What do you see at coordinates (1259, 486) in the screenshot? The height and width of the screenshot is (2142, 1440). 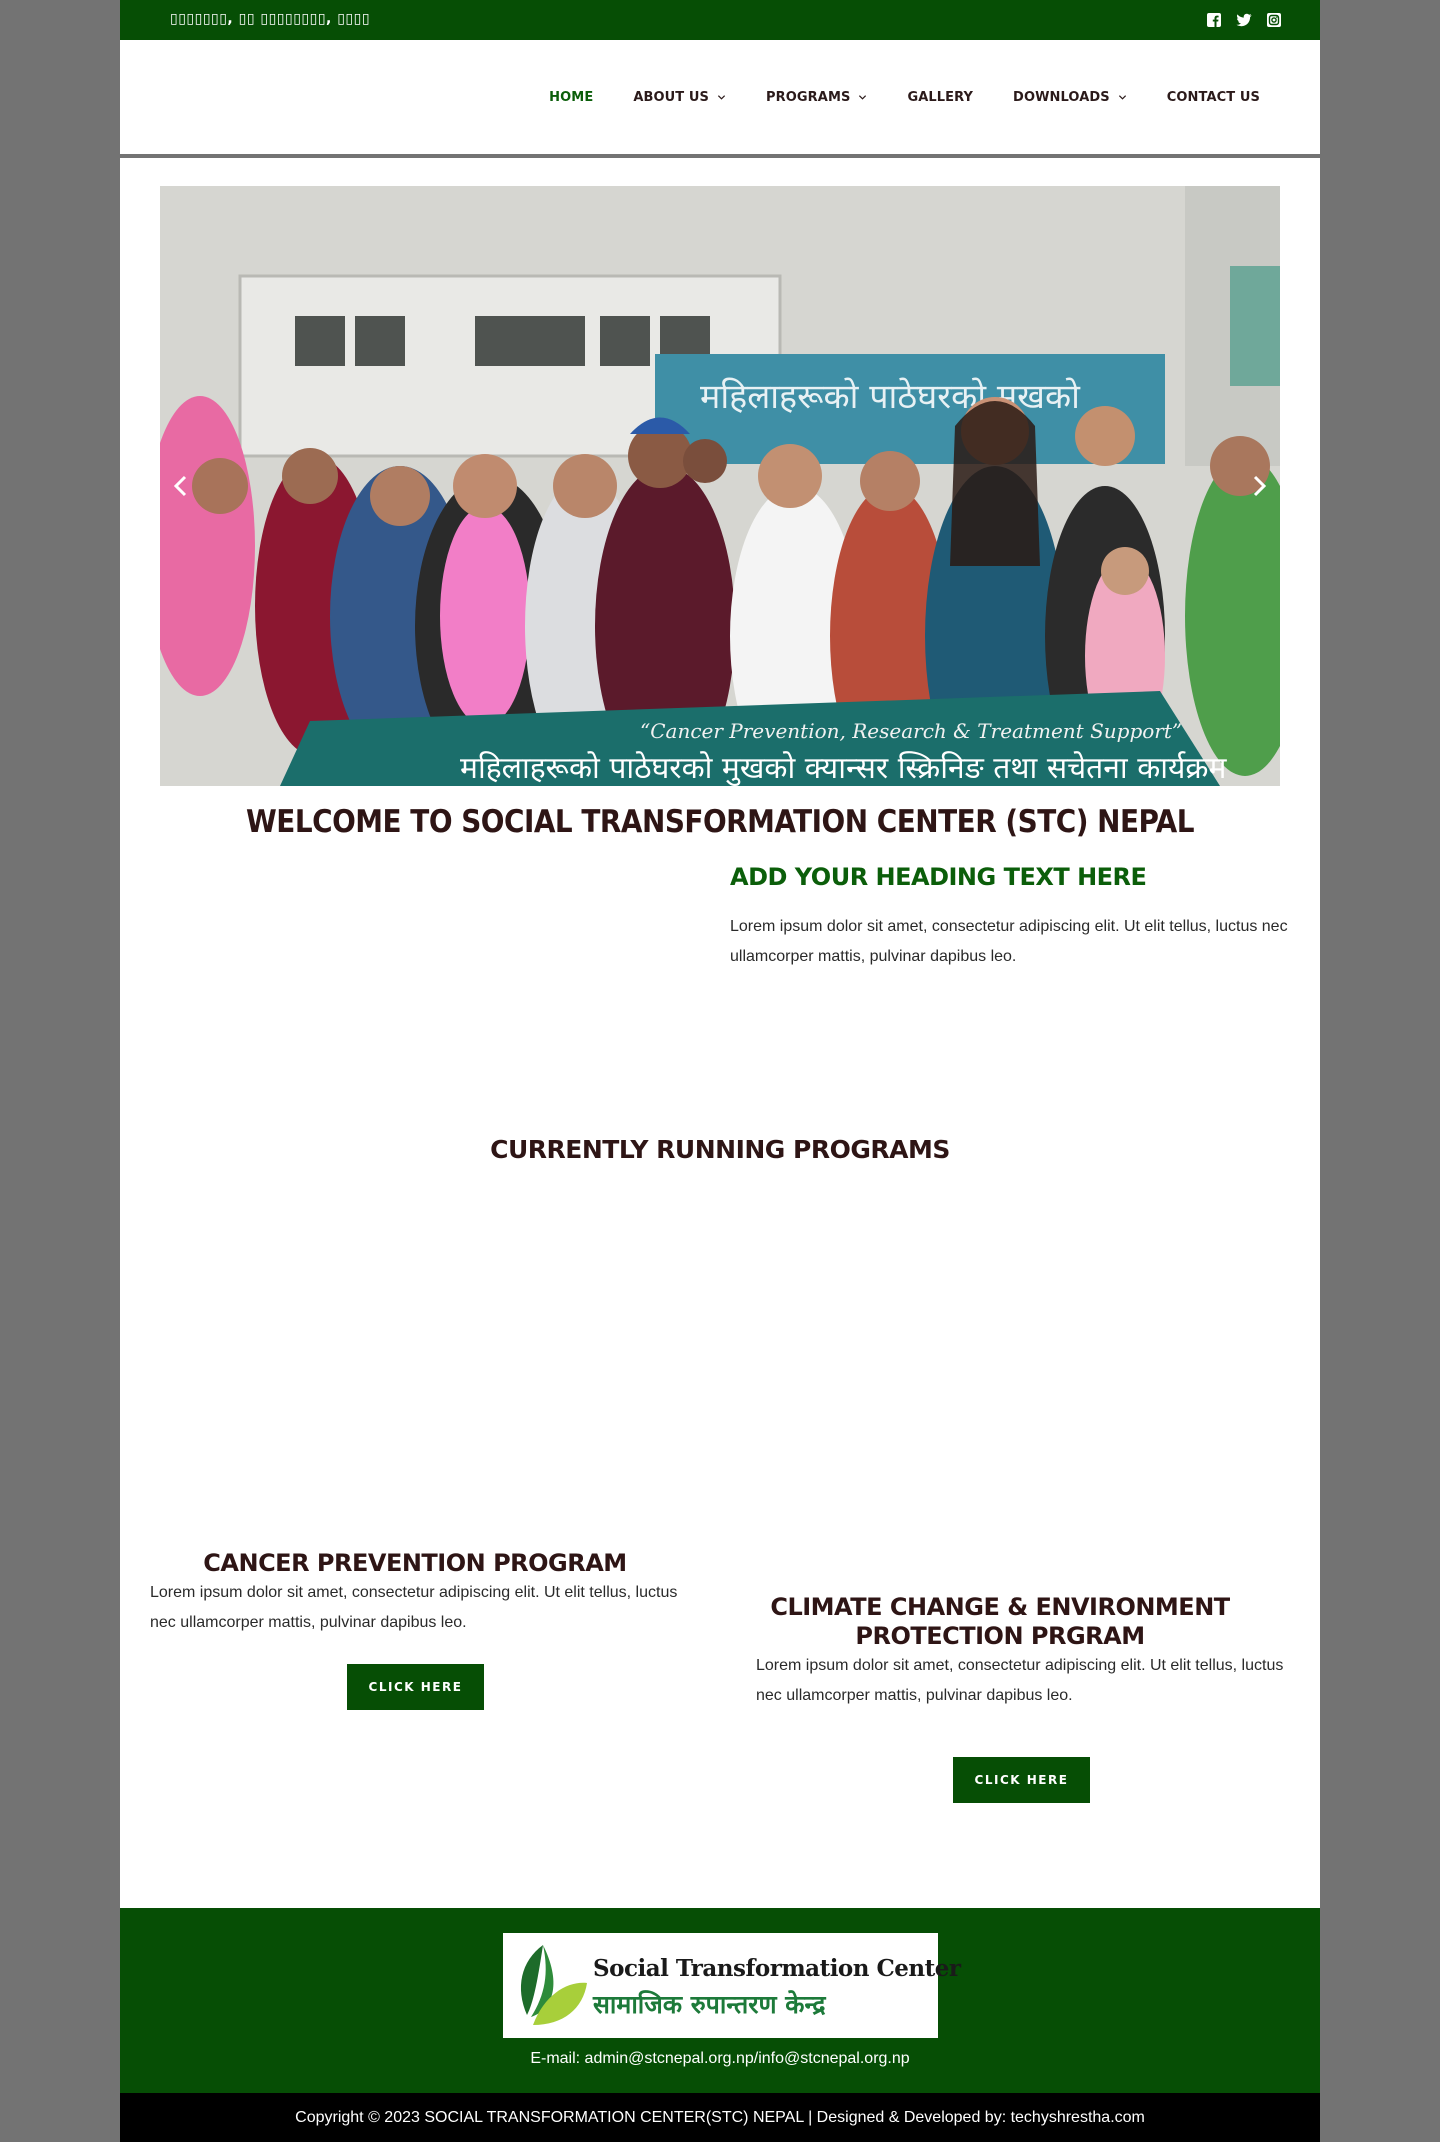 I see `slider-next-arrow-icon` at bounding box center [1259, 486].